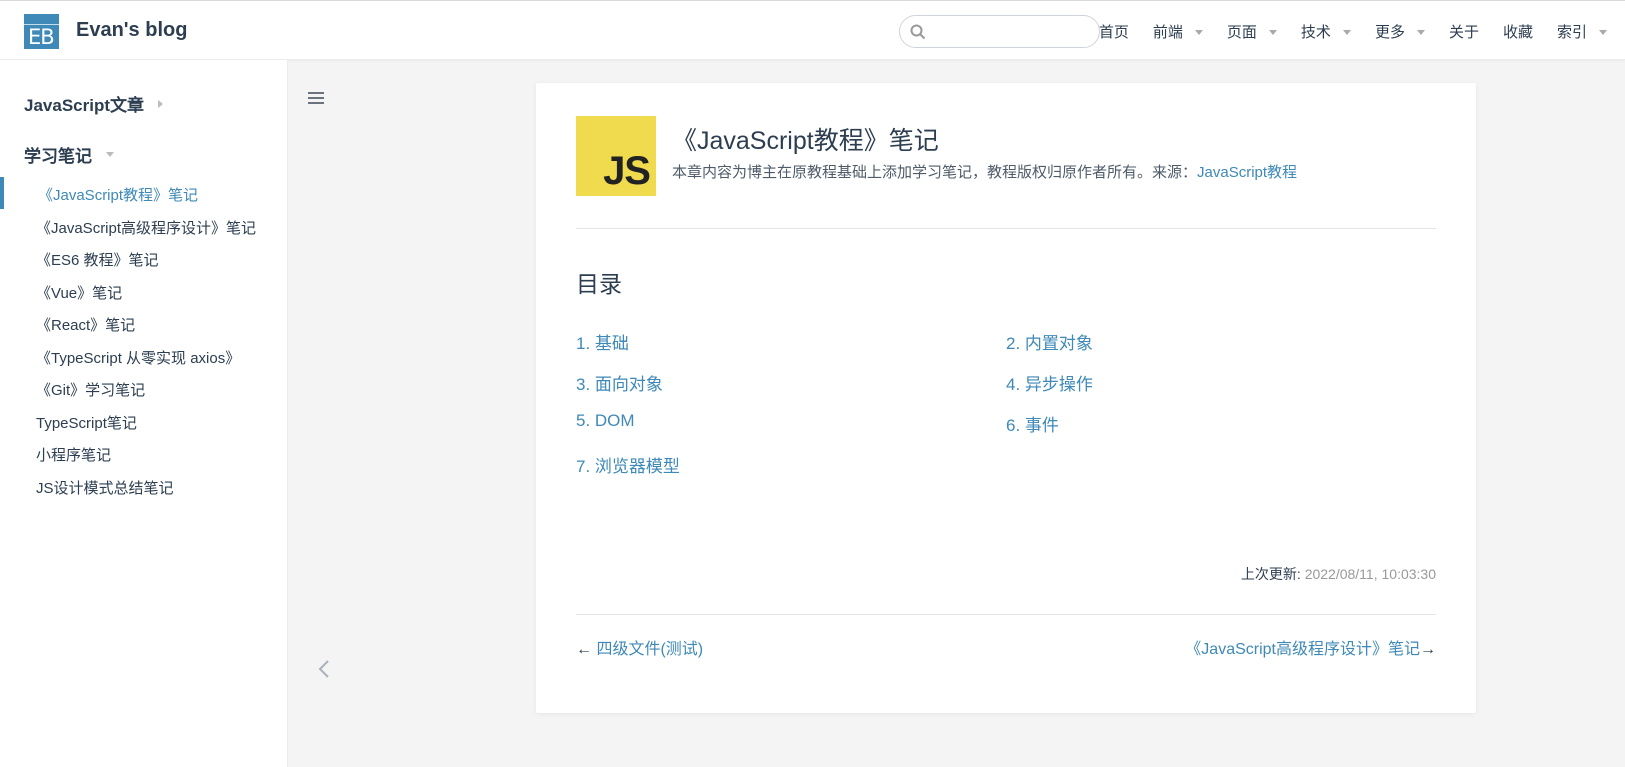 The width and height of the screenshot is (1625, 767). I want to click on navbar: EB Evan's blog 首页 前端 页面 技术 更多 关于 收藏 索引, so click(812, 30).